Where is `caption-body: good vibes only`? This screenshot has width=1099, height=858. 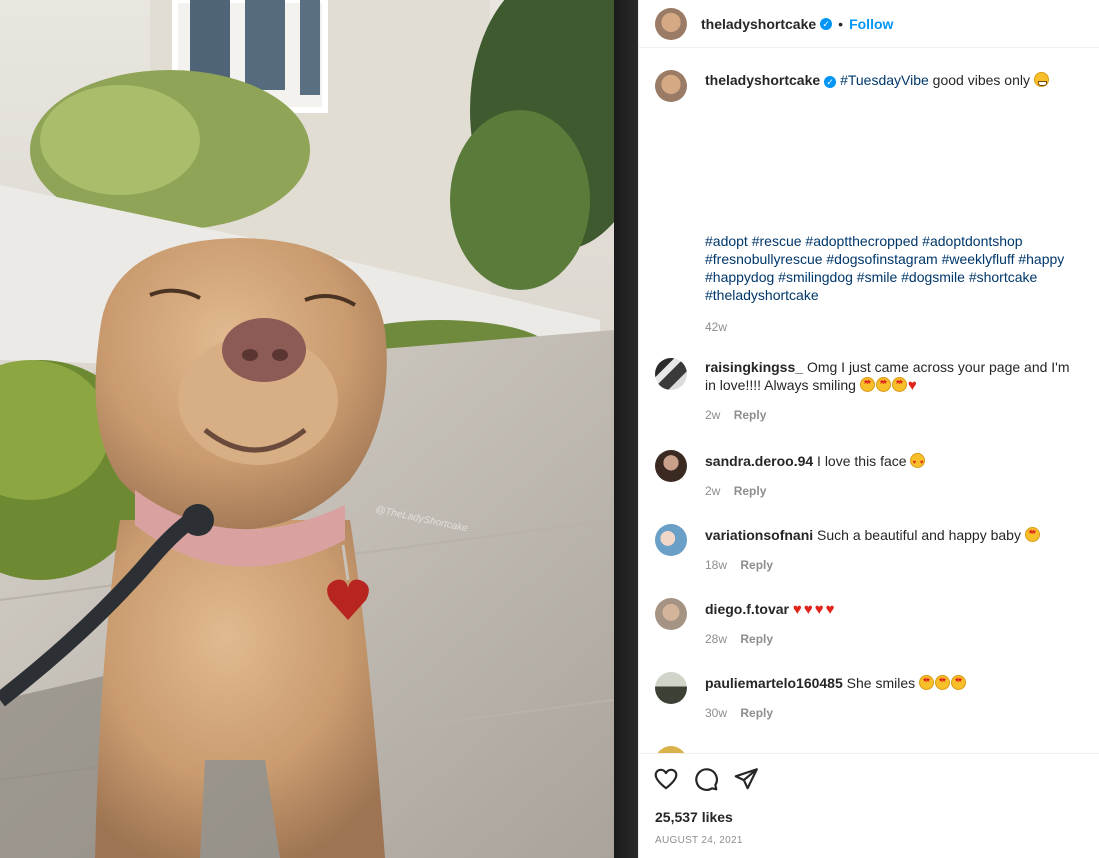 caption-body: good vibes only is located at coordinates (981, 80).